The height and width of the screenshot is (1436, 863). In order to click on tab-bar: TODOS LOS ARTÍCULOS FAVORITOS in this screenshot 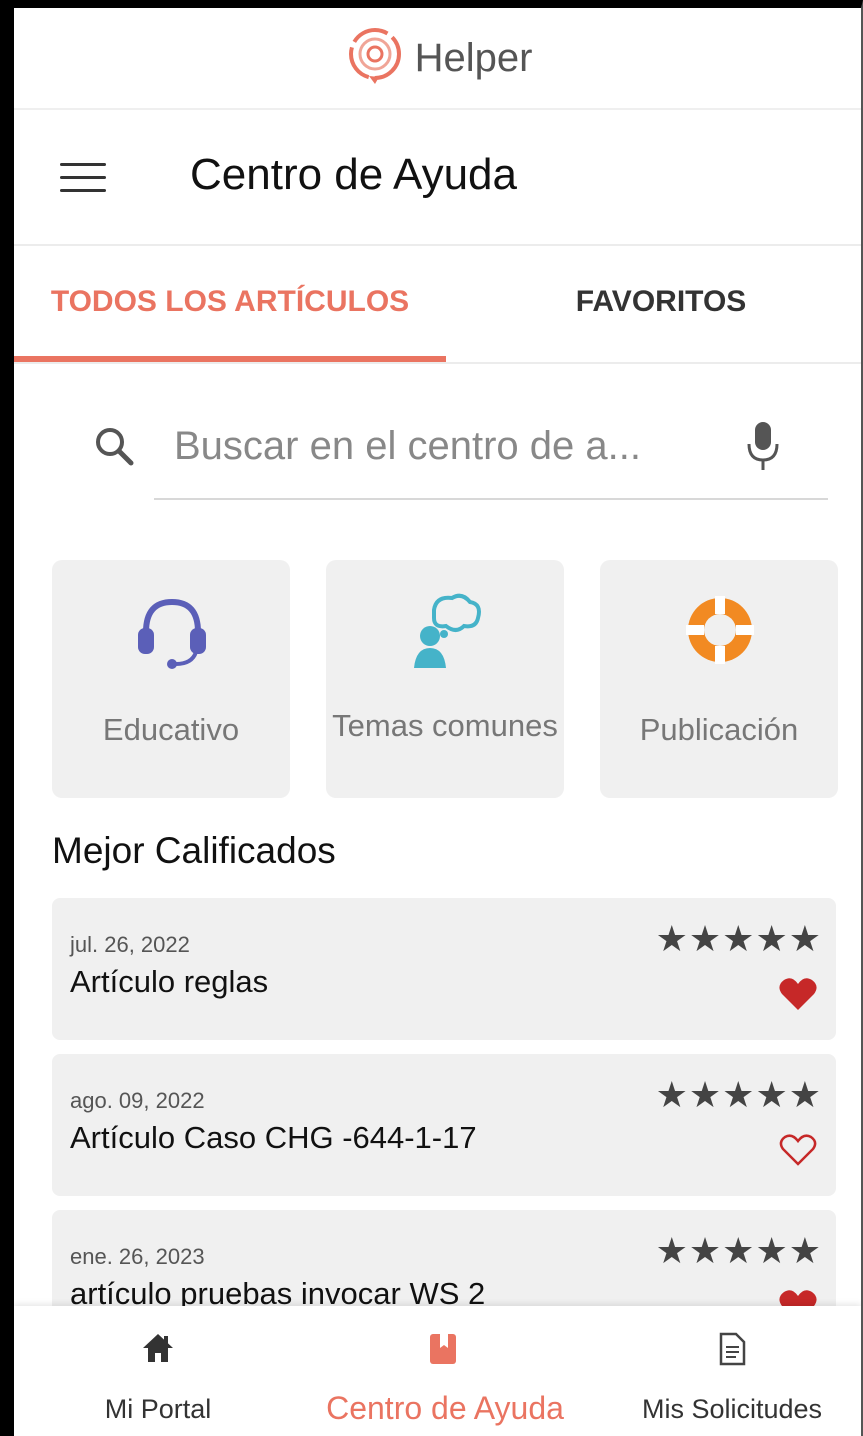, I will do `click(437, 305)`.